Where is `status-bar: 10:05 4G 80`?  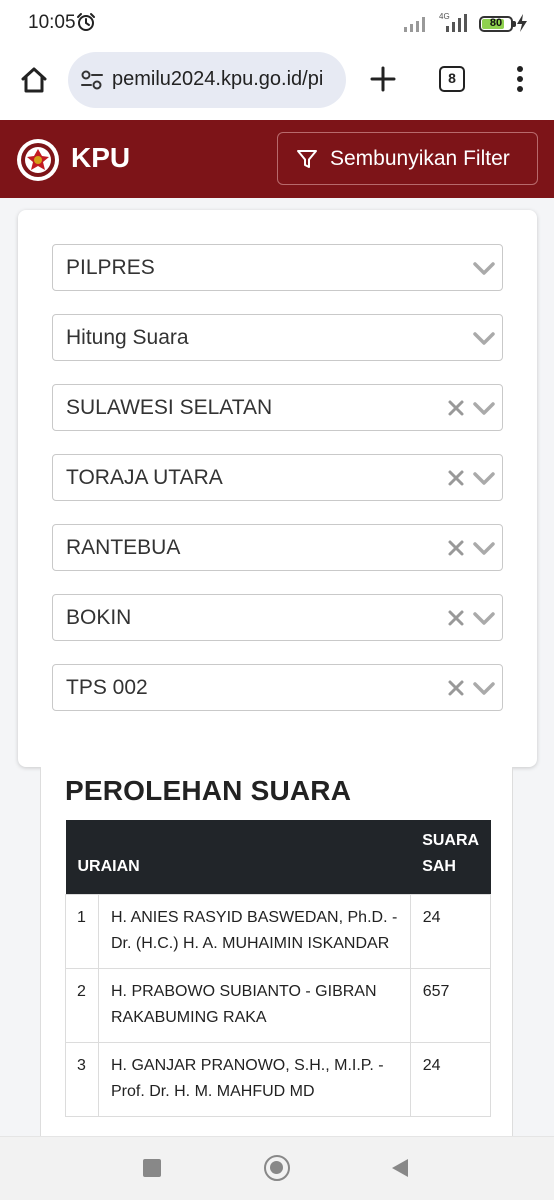
status-bar: 10:05 4G 80 is located at coordinates (277, 23).